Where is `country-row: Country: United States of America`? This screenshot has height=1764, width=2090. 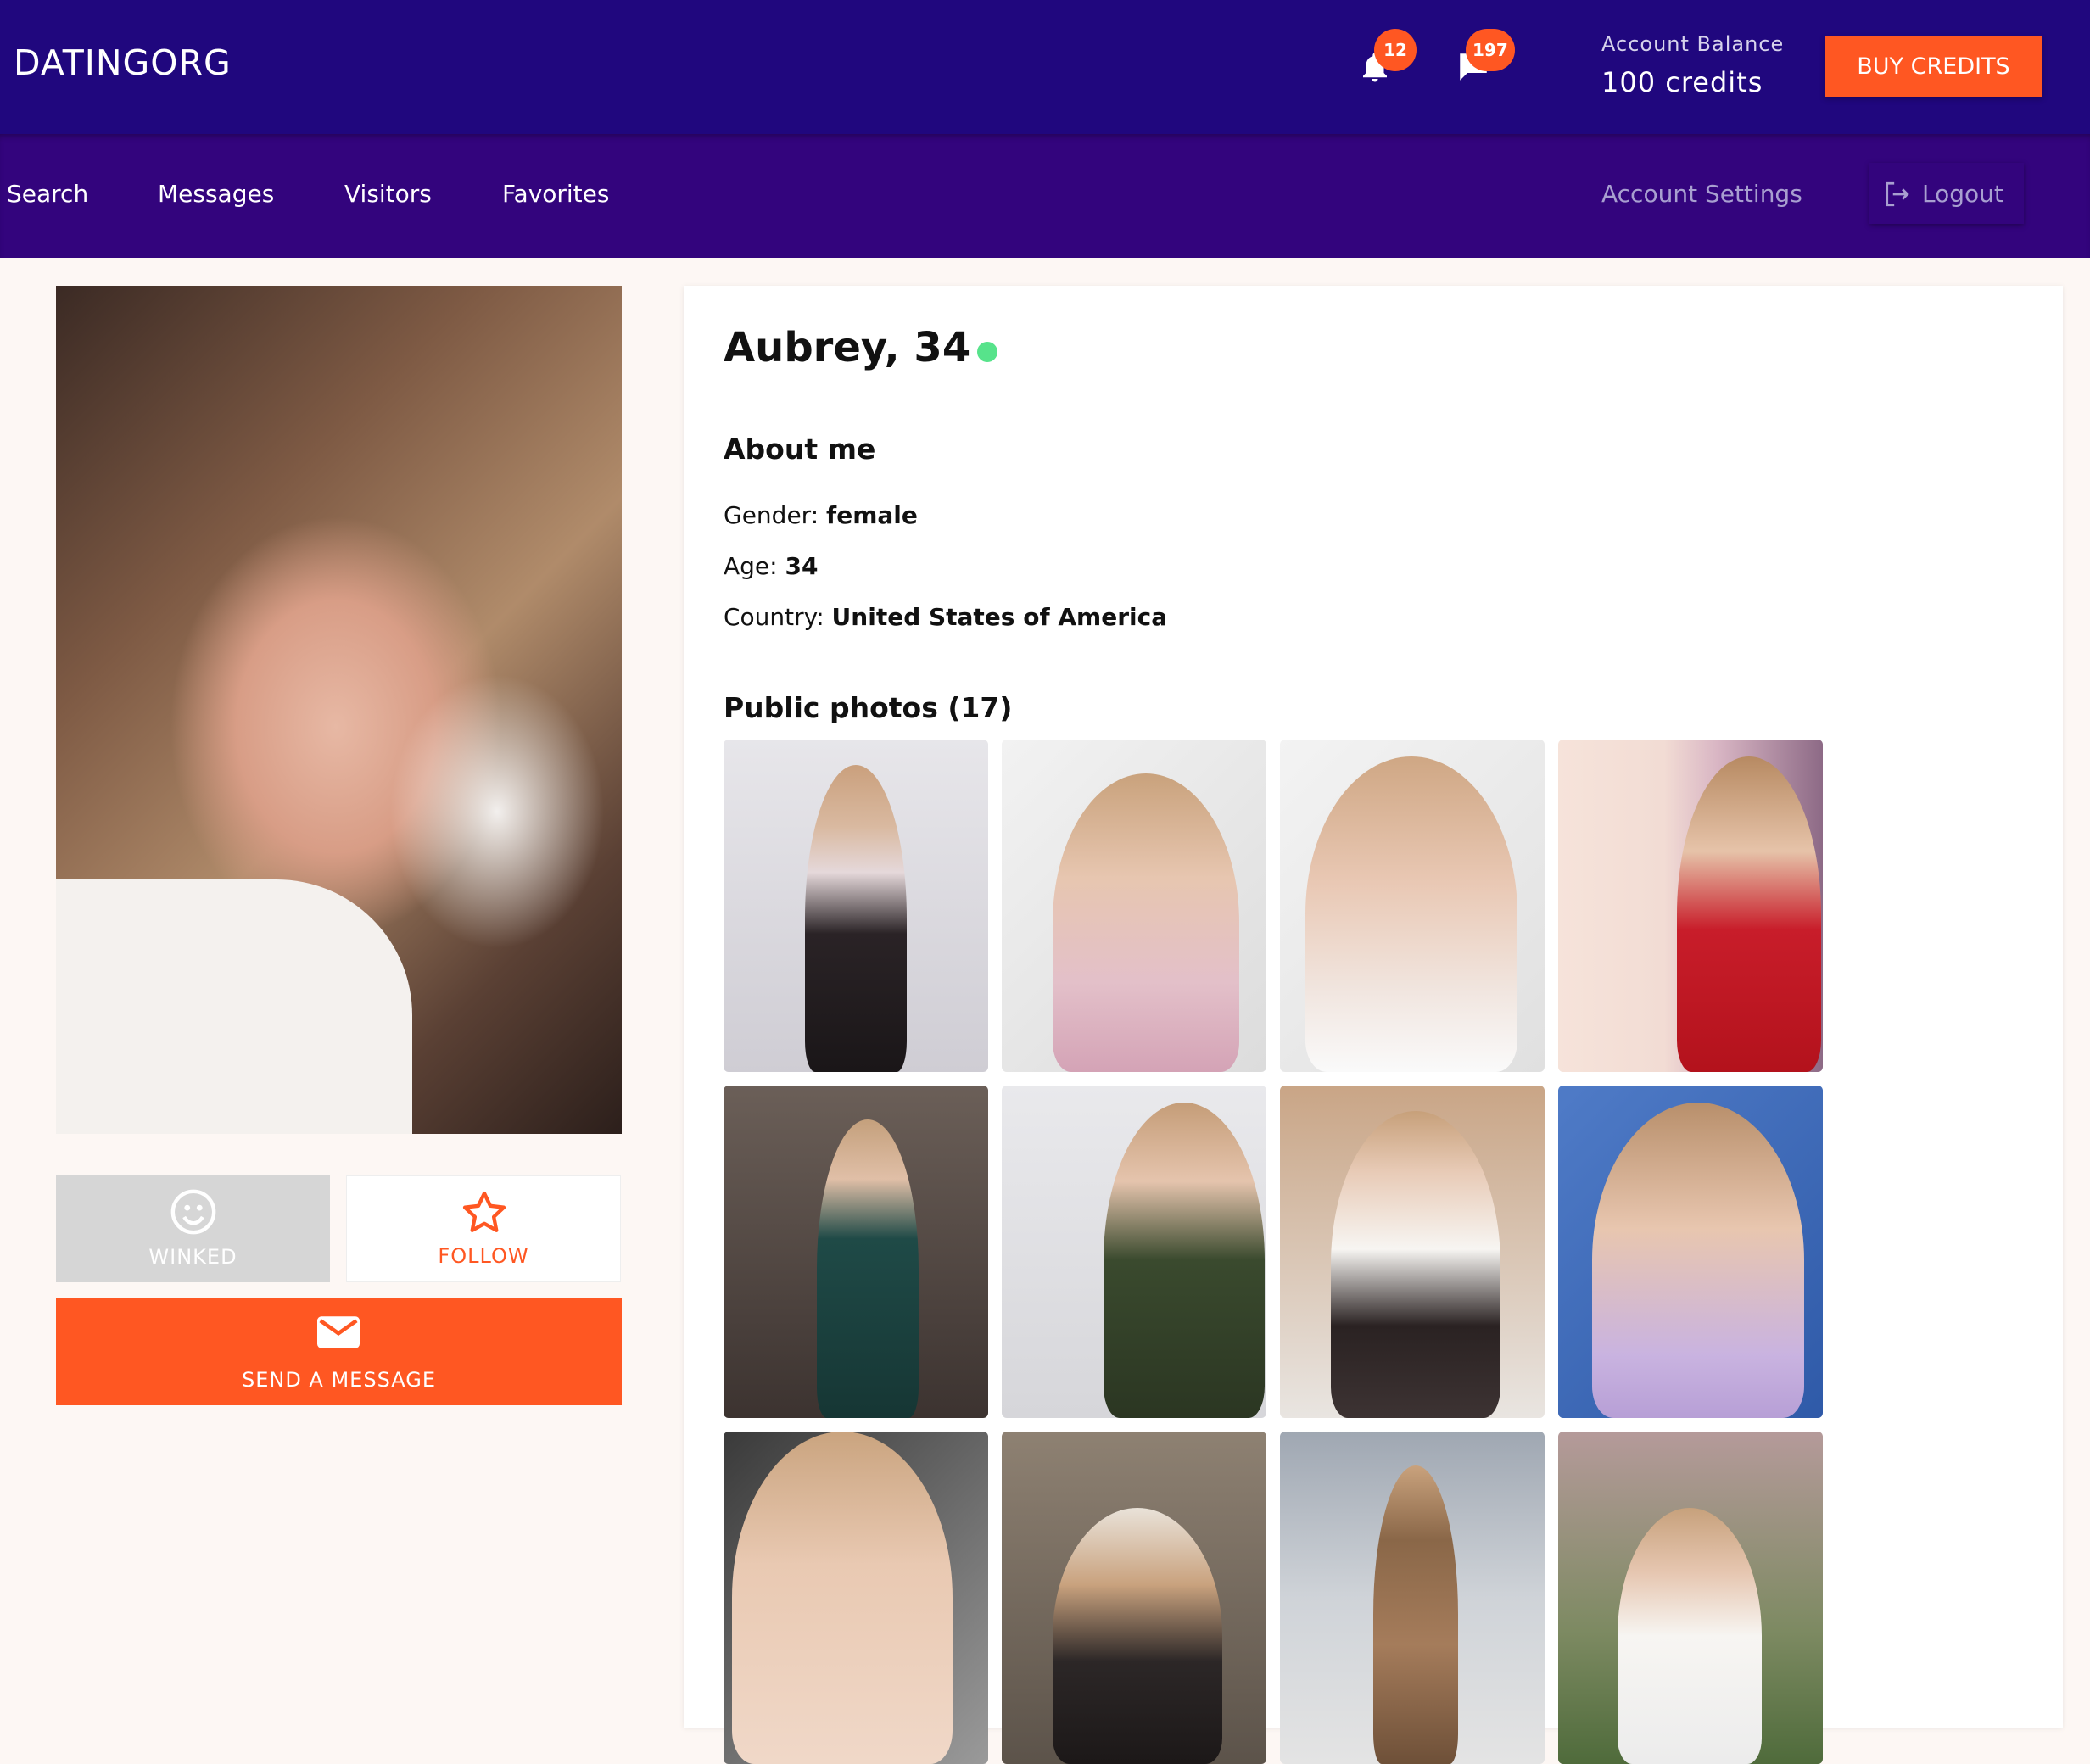
country-row: Country: United States of America is located at coordinates (945, 617).